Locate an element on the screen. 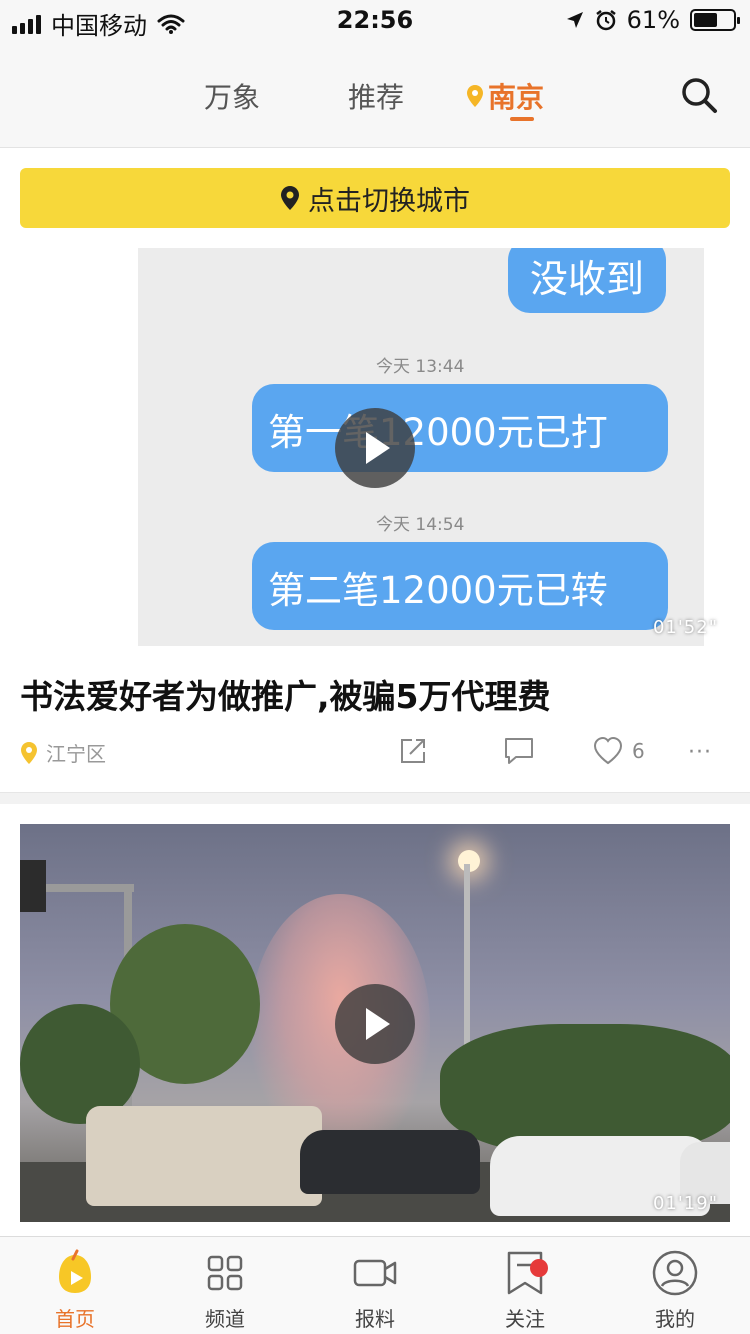 The image size is (750, 1334). chat-time-2: 今天 14:54 is located at coordinates (420, 525).